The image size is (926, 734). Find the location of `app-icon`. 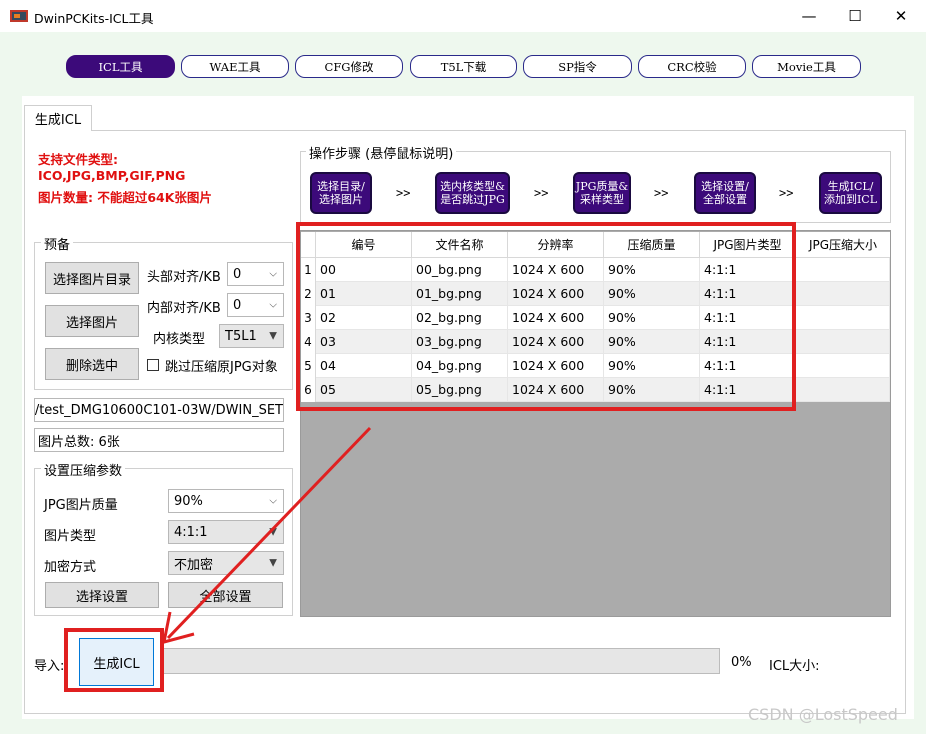

app-icon is located at coordinates (19, 16).